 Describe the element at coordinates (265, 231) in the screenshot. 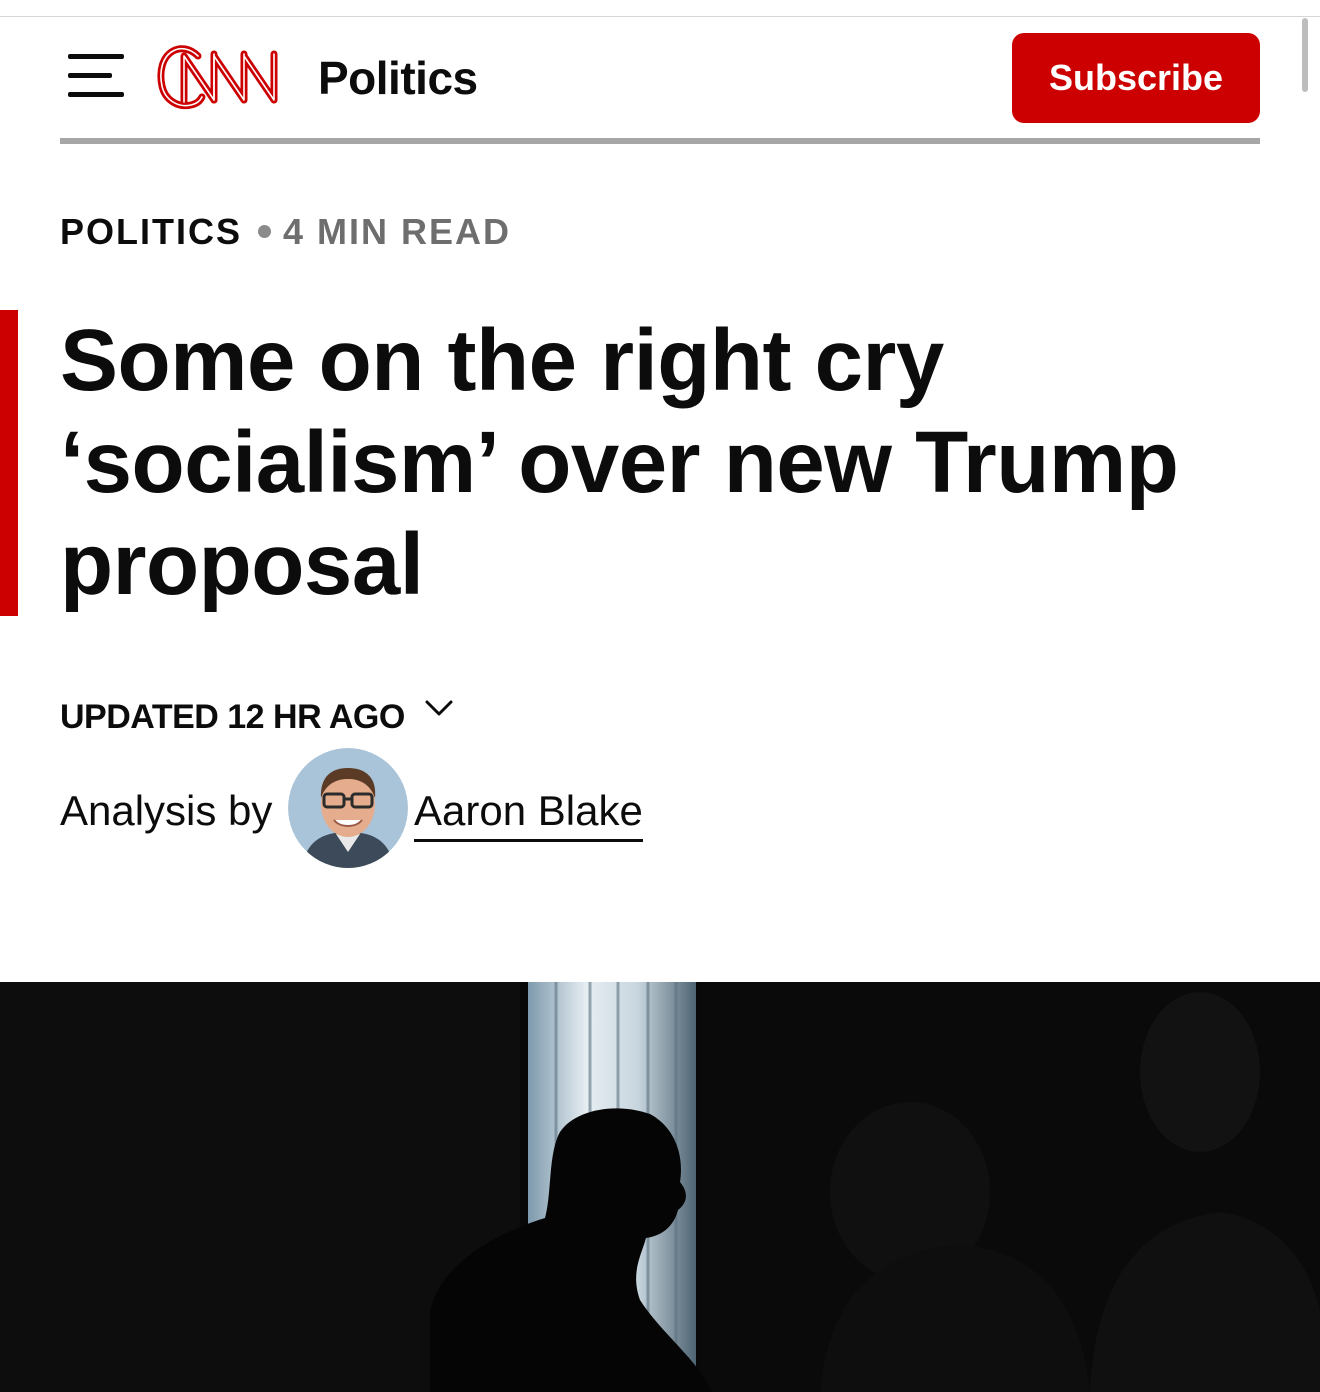

I see `separator-dot` at that location.